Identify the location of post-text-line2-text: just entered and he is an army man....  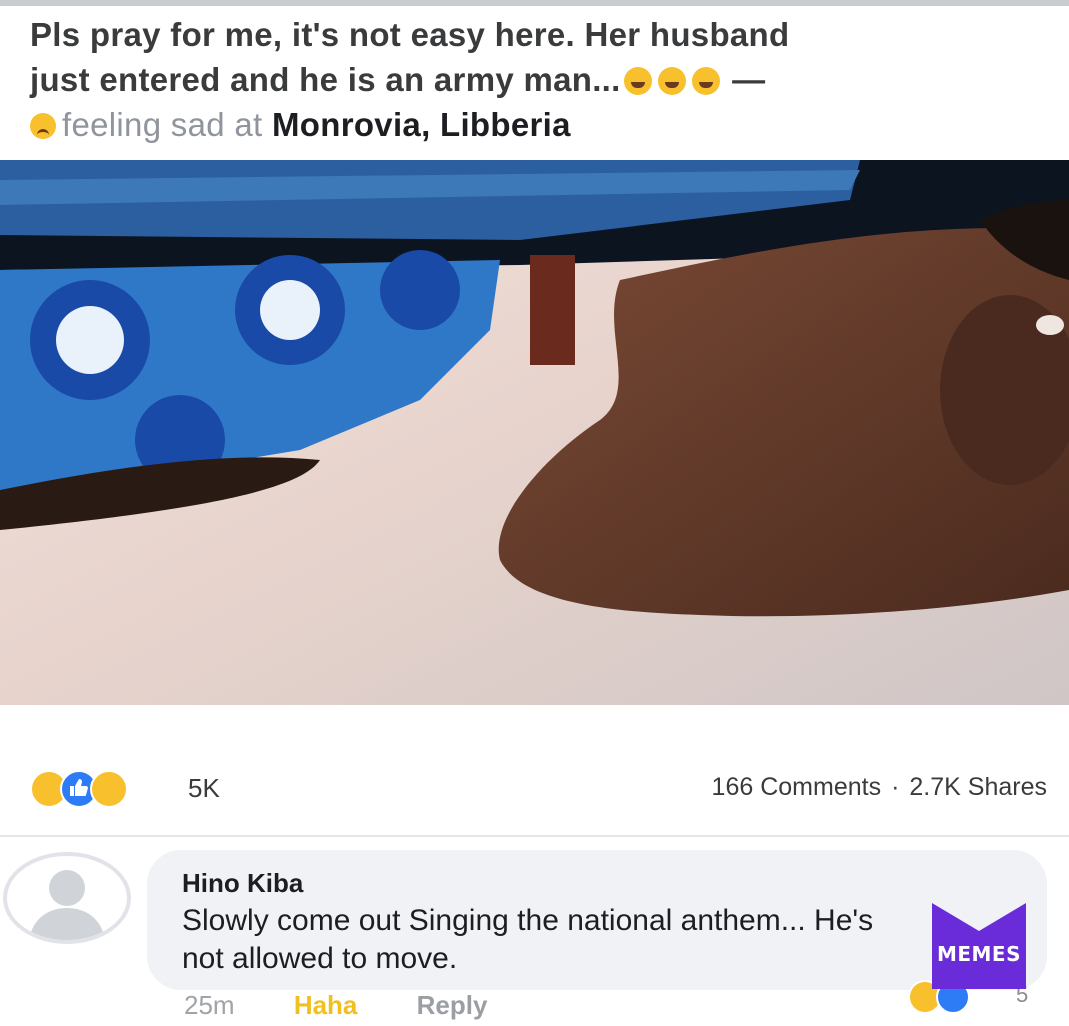
(325, 79).